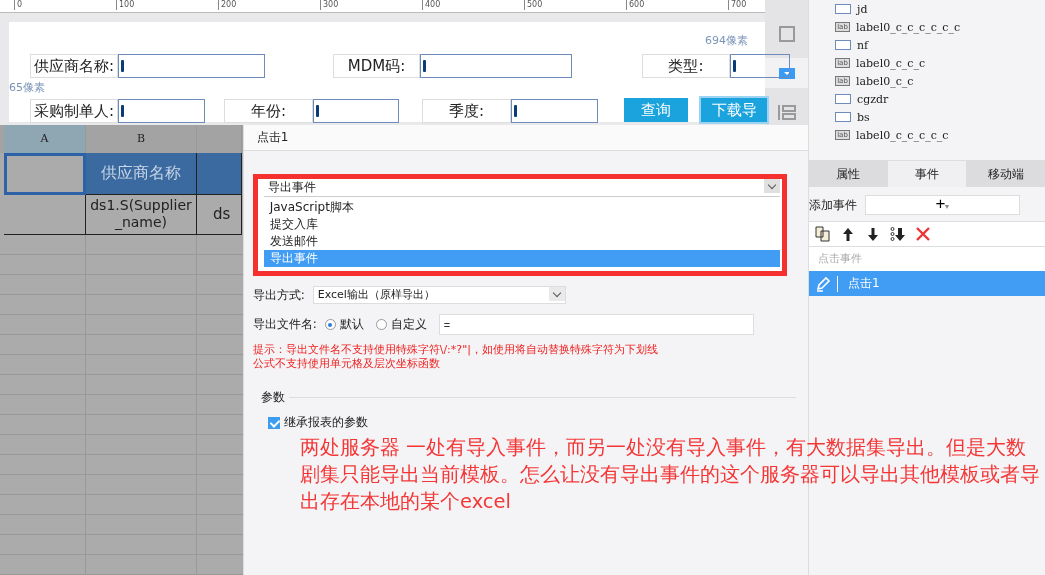 The height and width of the screenshot is (575, 1045). What do you see at coordinates (833, 205) in the screenshot?
I see `field-label: 添加事件` at bounding box center [833, 205].